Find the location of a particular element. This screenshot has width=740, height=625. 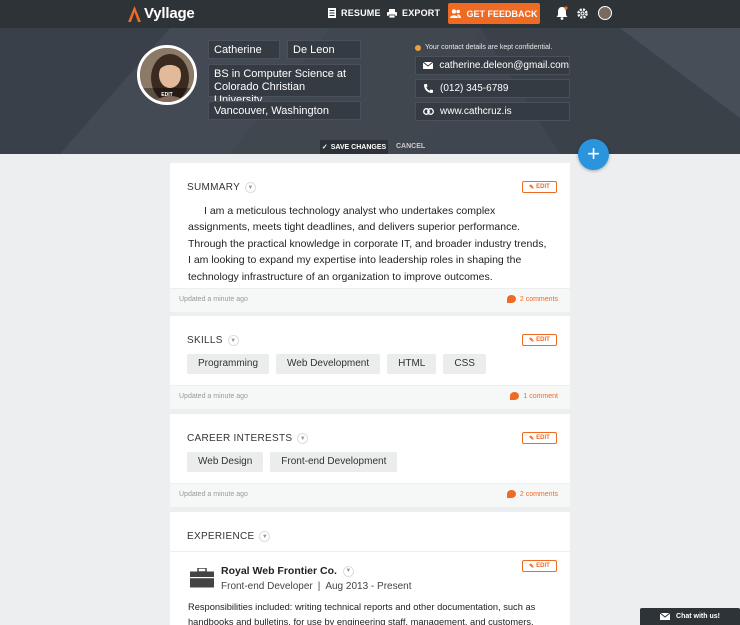

career-tag: Front-end Development is located at coordinates (334, 462).